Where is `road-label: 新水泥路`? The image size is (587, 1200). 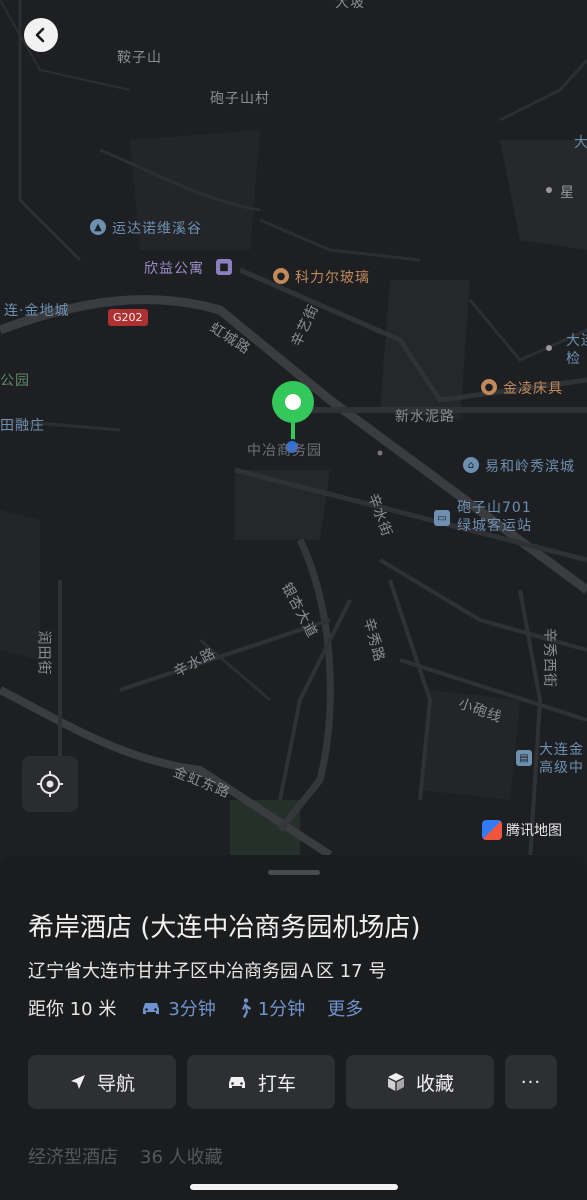
road-label: 新水泥路 is located at coordinates (425, 417).